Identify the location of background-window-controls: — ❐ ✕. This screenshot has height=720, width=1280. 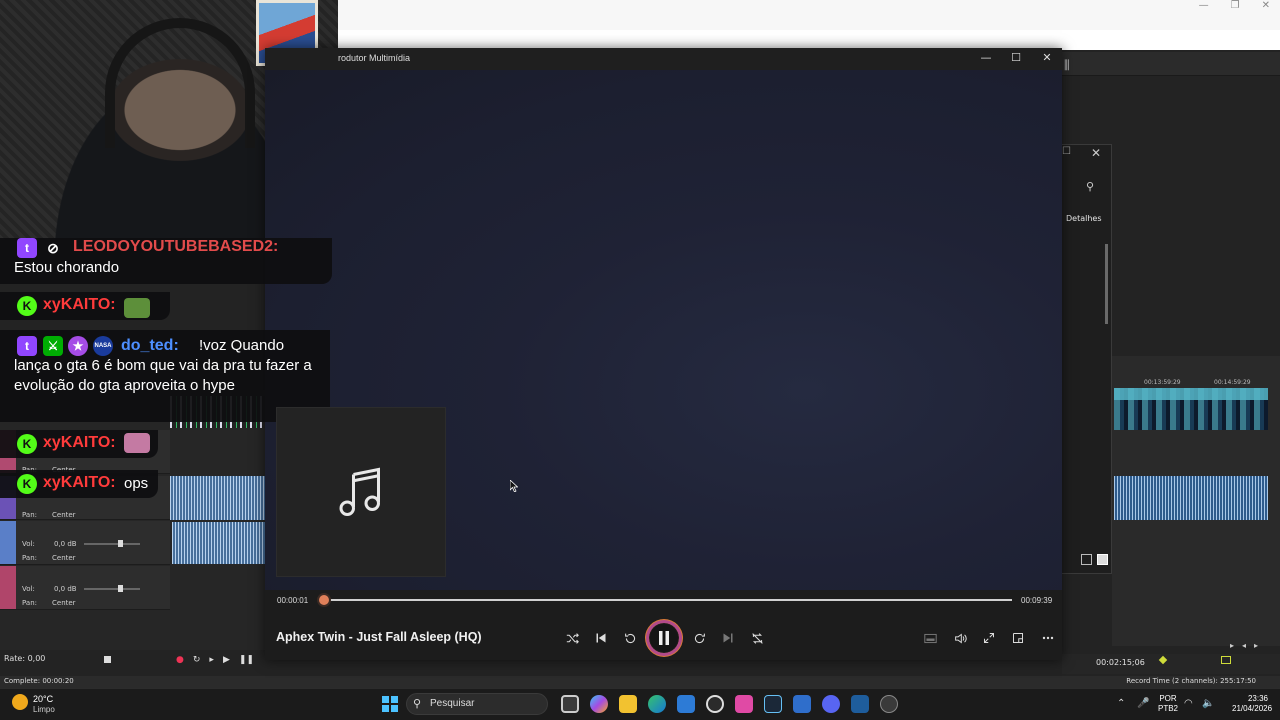
(1234, 7).